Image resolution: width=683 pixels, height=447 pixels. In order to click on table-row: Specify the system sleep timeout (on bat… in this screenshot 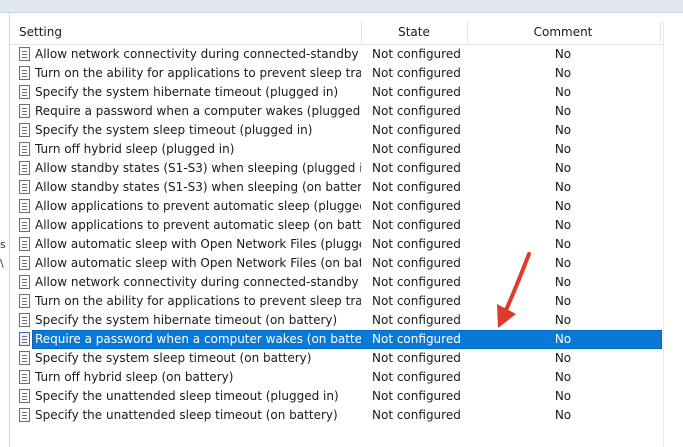, I will do `click(336, 358)`.